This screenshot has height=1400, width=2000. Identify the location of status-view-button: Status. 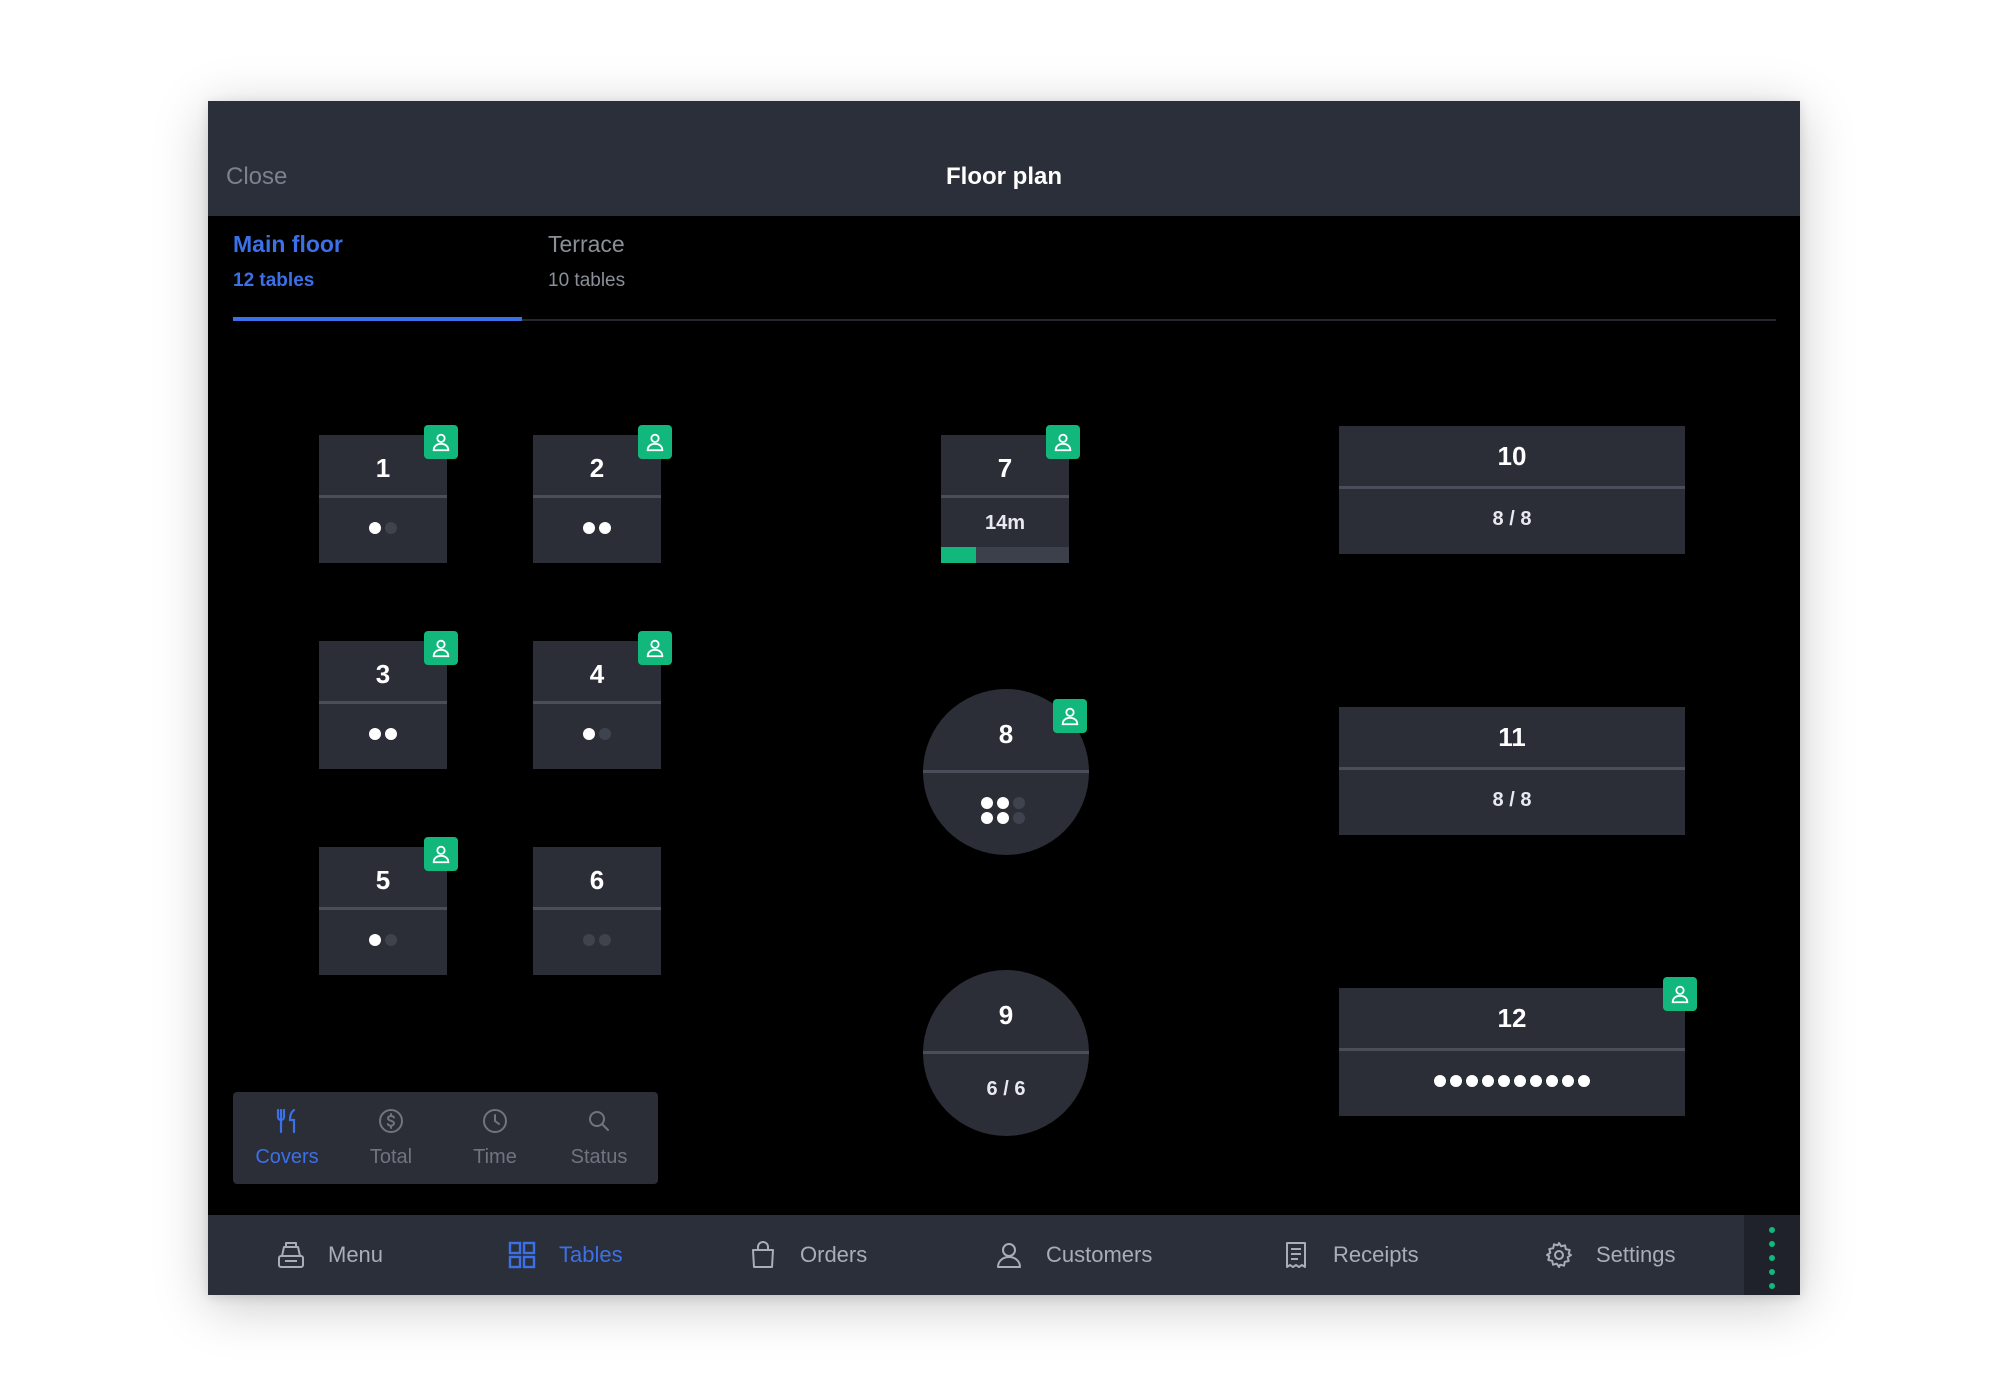
(599, 1138).